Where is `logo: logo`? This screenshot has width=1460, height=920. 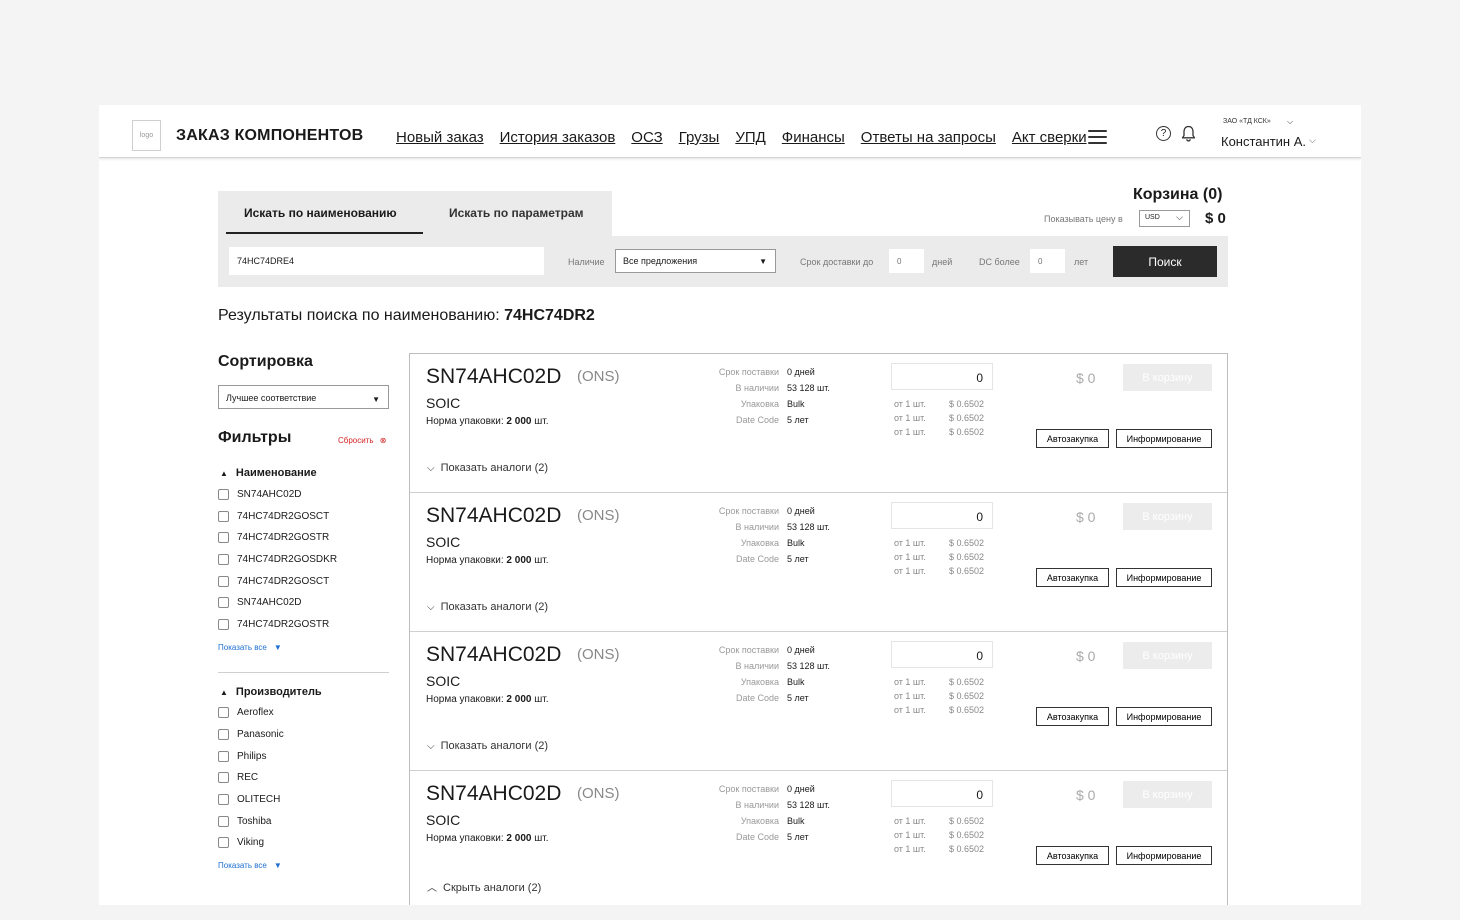
logo: logo is located at coordinates (146, 135).